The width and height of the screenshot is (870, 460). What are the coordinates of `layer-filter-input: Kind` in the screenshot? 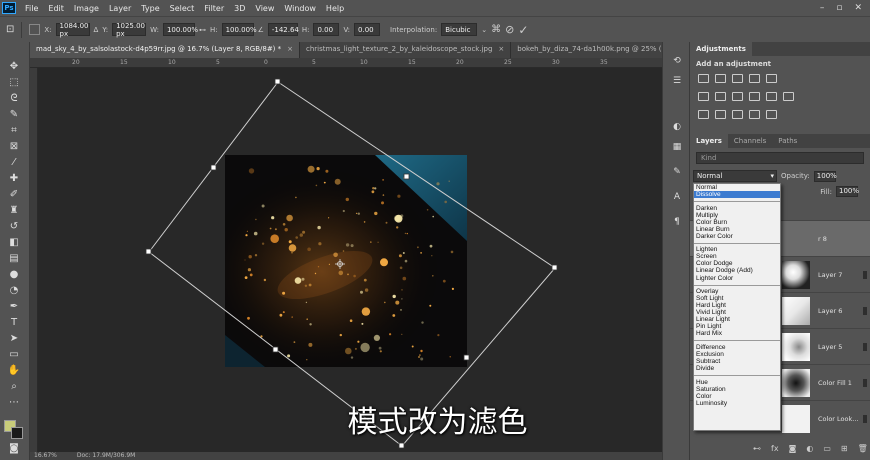 It's located at (780, 158).